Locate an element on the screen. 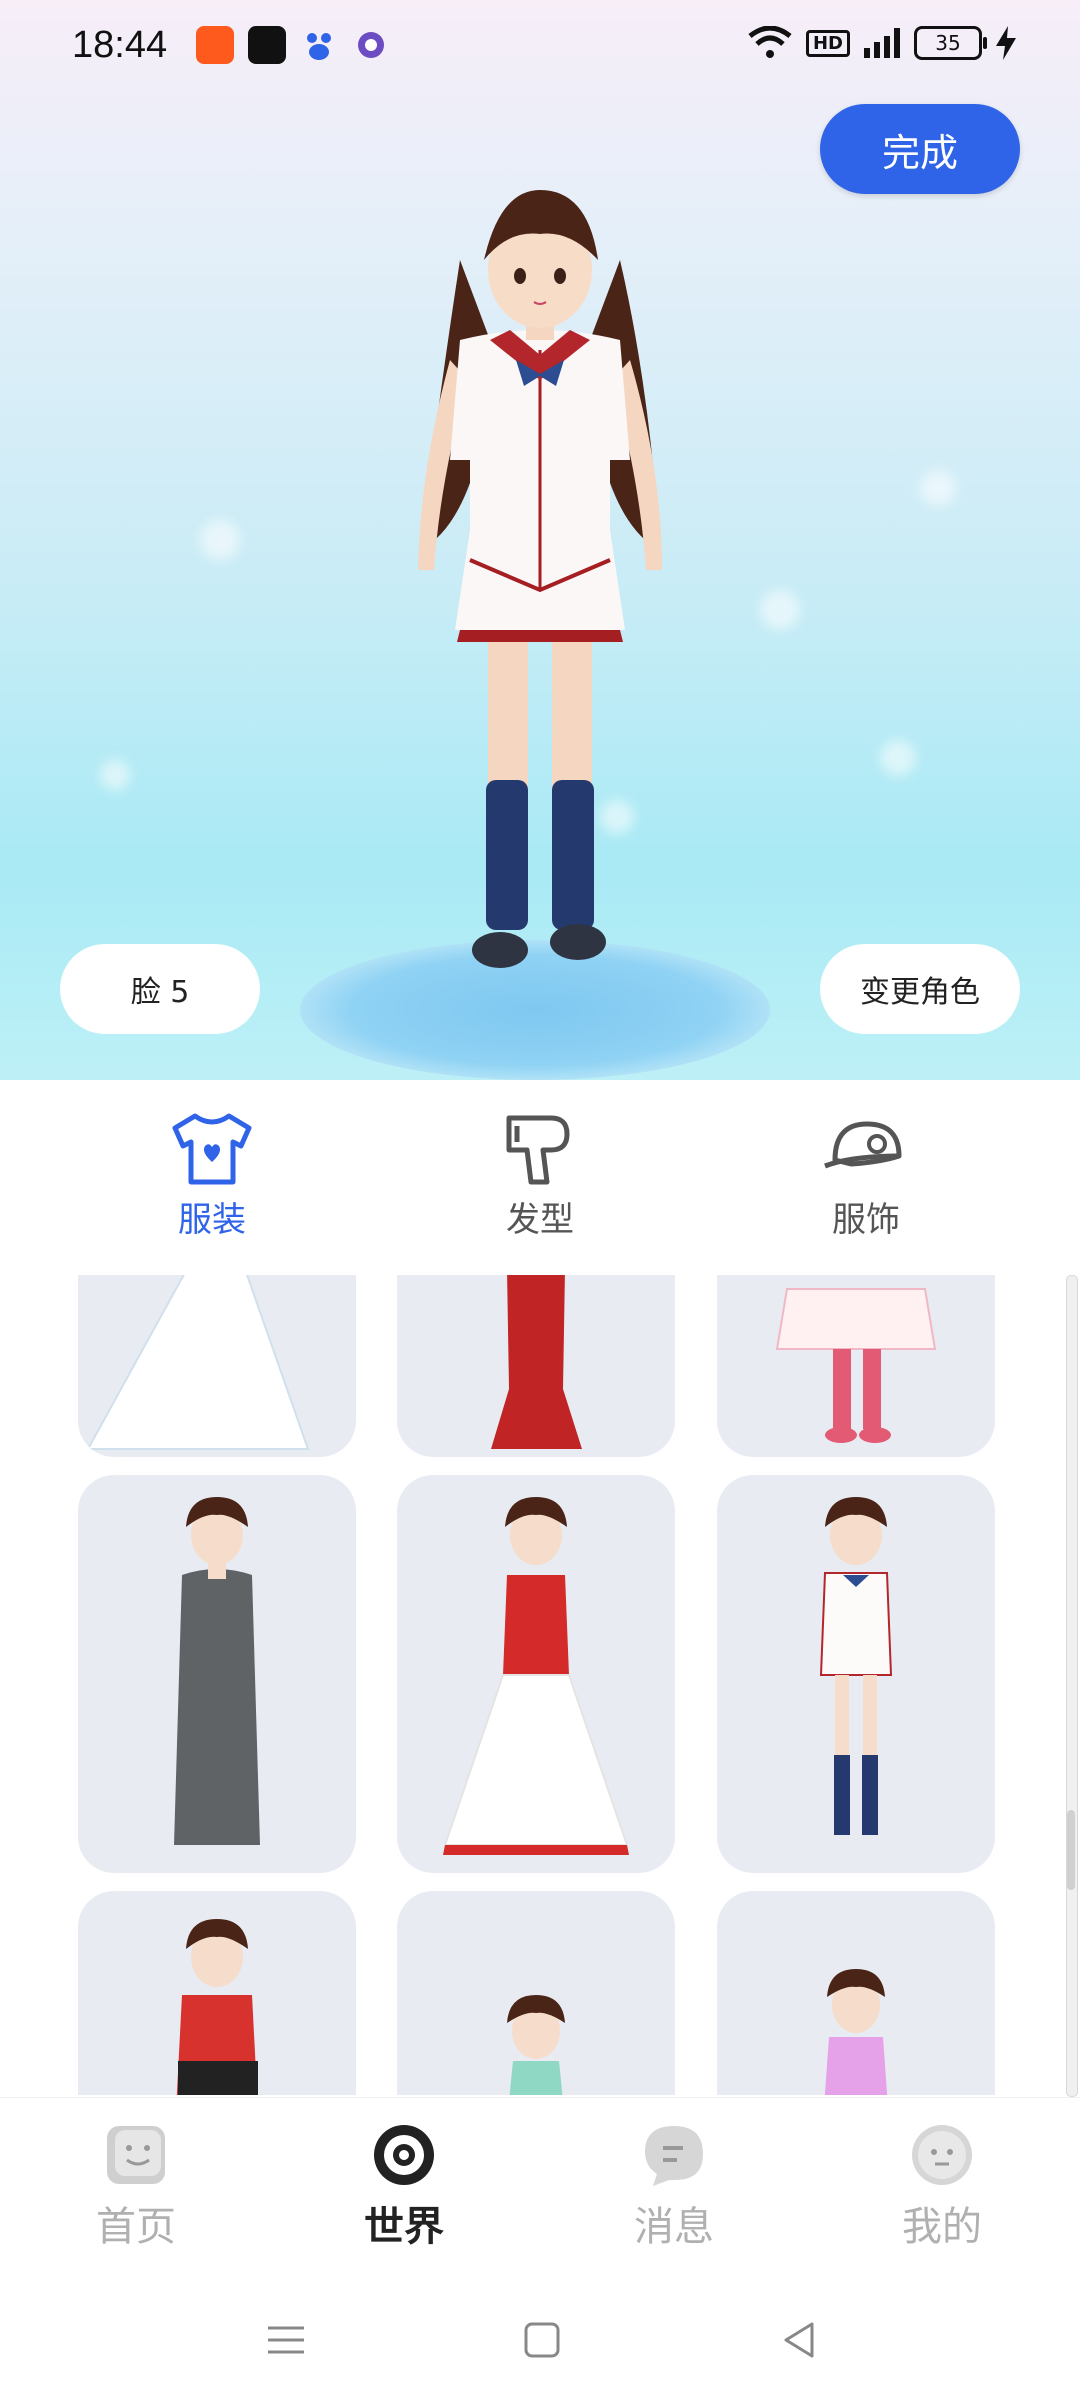  nav-profile: 我的 is located at coordinates (942, 2186).